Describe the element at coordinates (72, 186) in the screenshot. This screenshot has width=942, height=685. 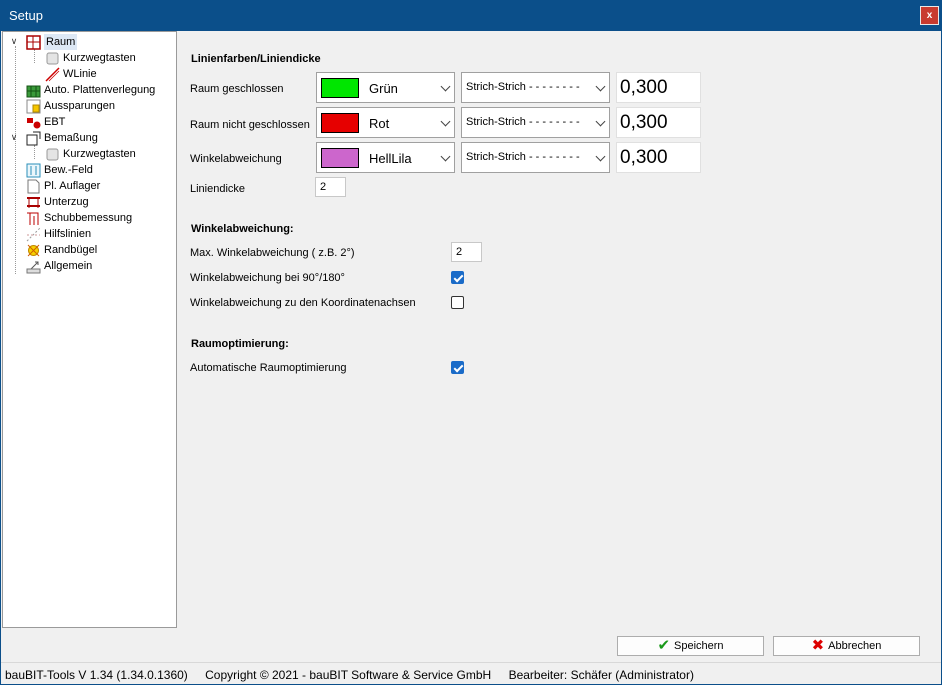
I see `tree-item-label: Pl. Auflager` at that location.